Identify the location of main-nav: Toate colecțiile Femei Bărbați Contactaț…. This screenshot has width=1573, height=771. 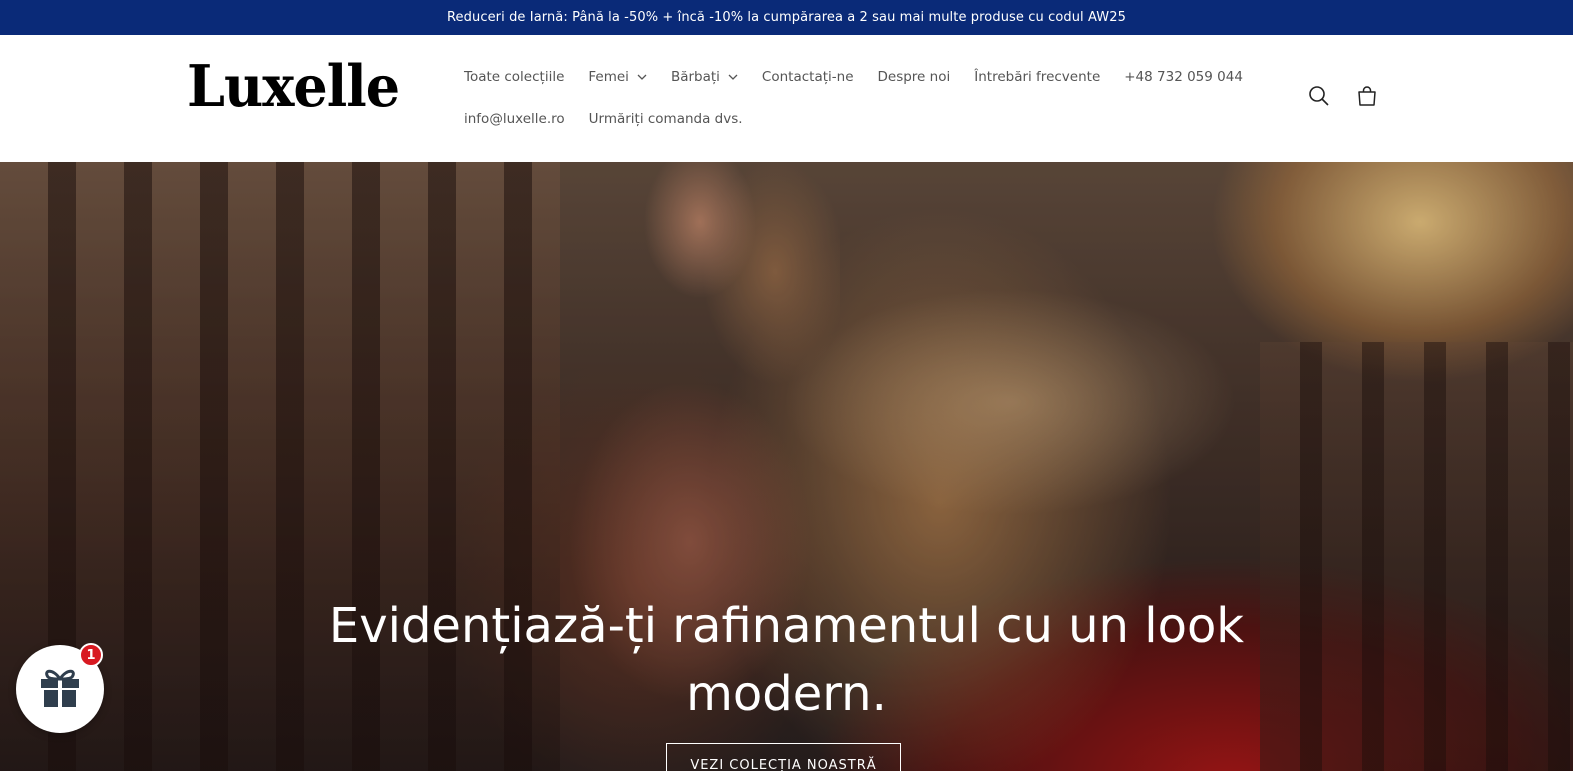
(854, 87).